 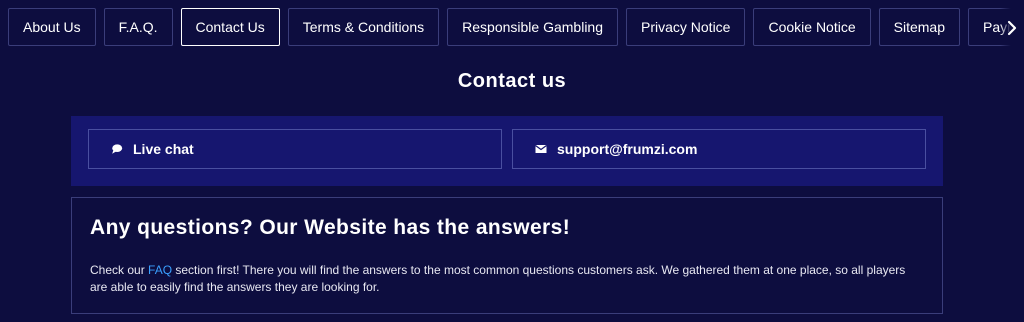 What do you see at coordinates (542, 149) in the screenshot?
I see `envelope-icon` at bounding box center [542, 149].